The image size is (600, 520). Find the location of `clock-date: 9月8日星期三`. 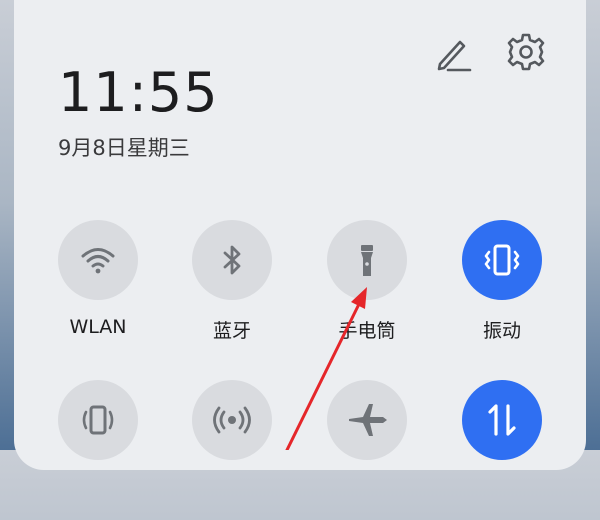

clock-date: 9月8日星期三 is located at coordinates (124, 148).